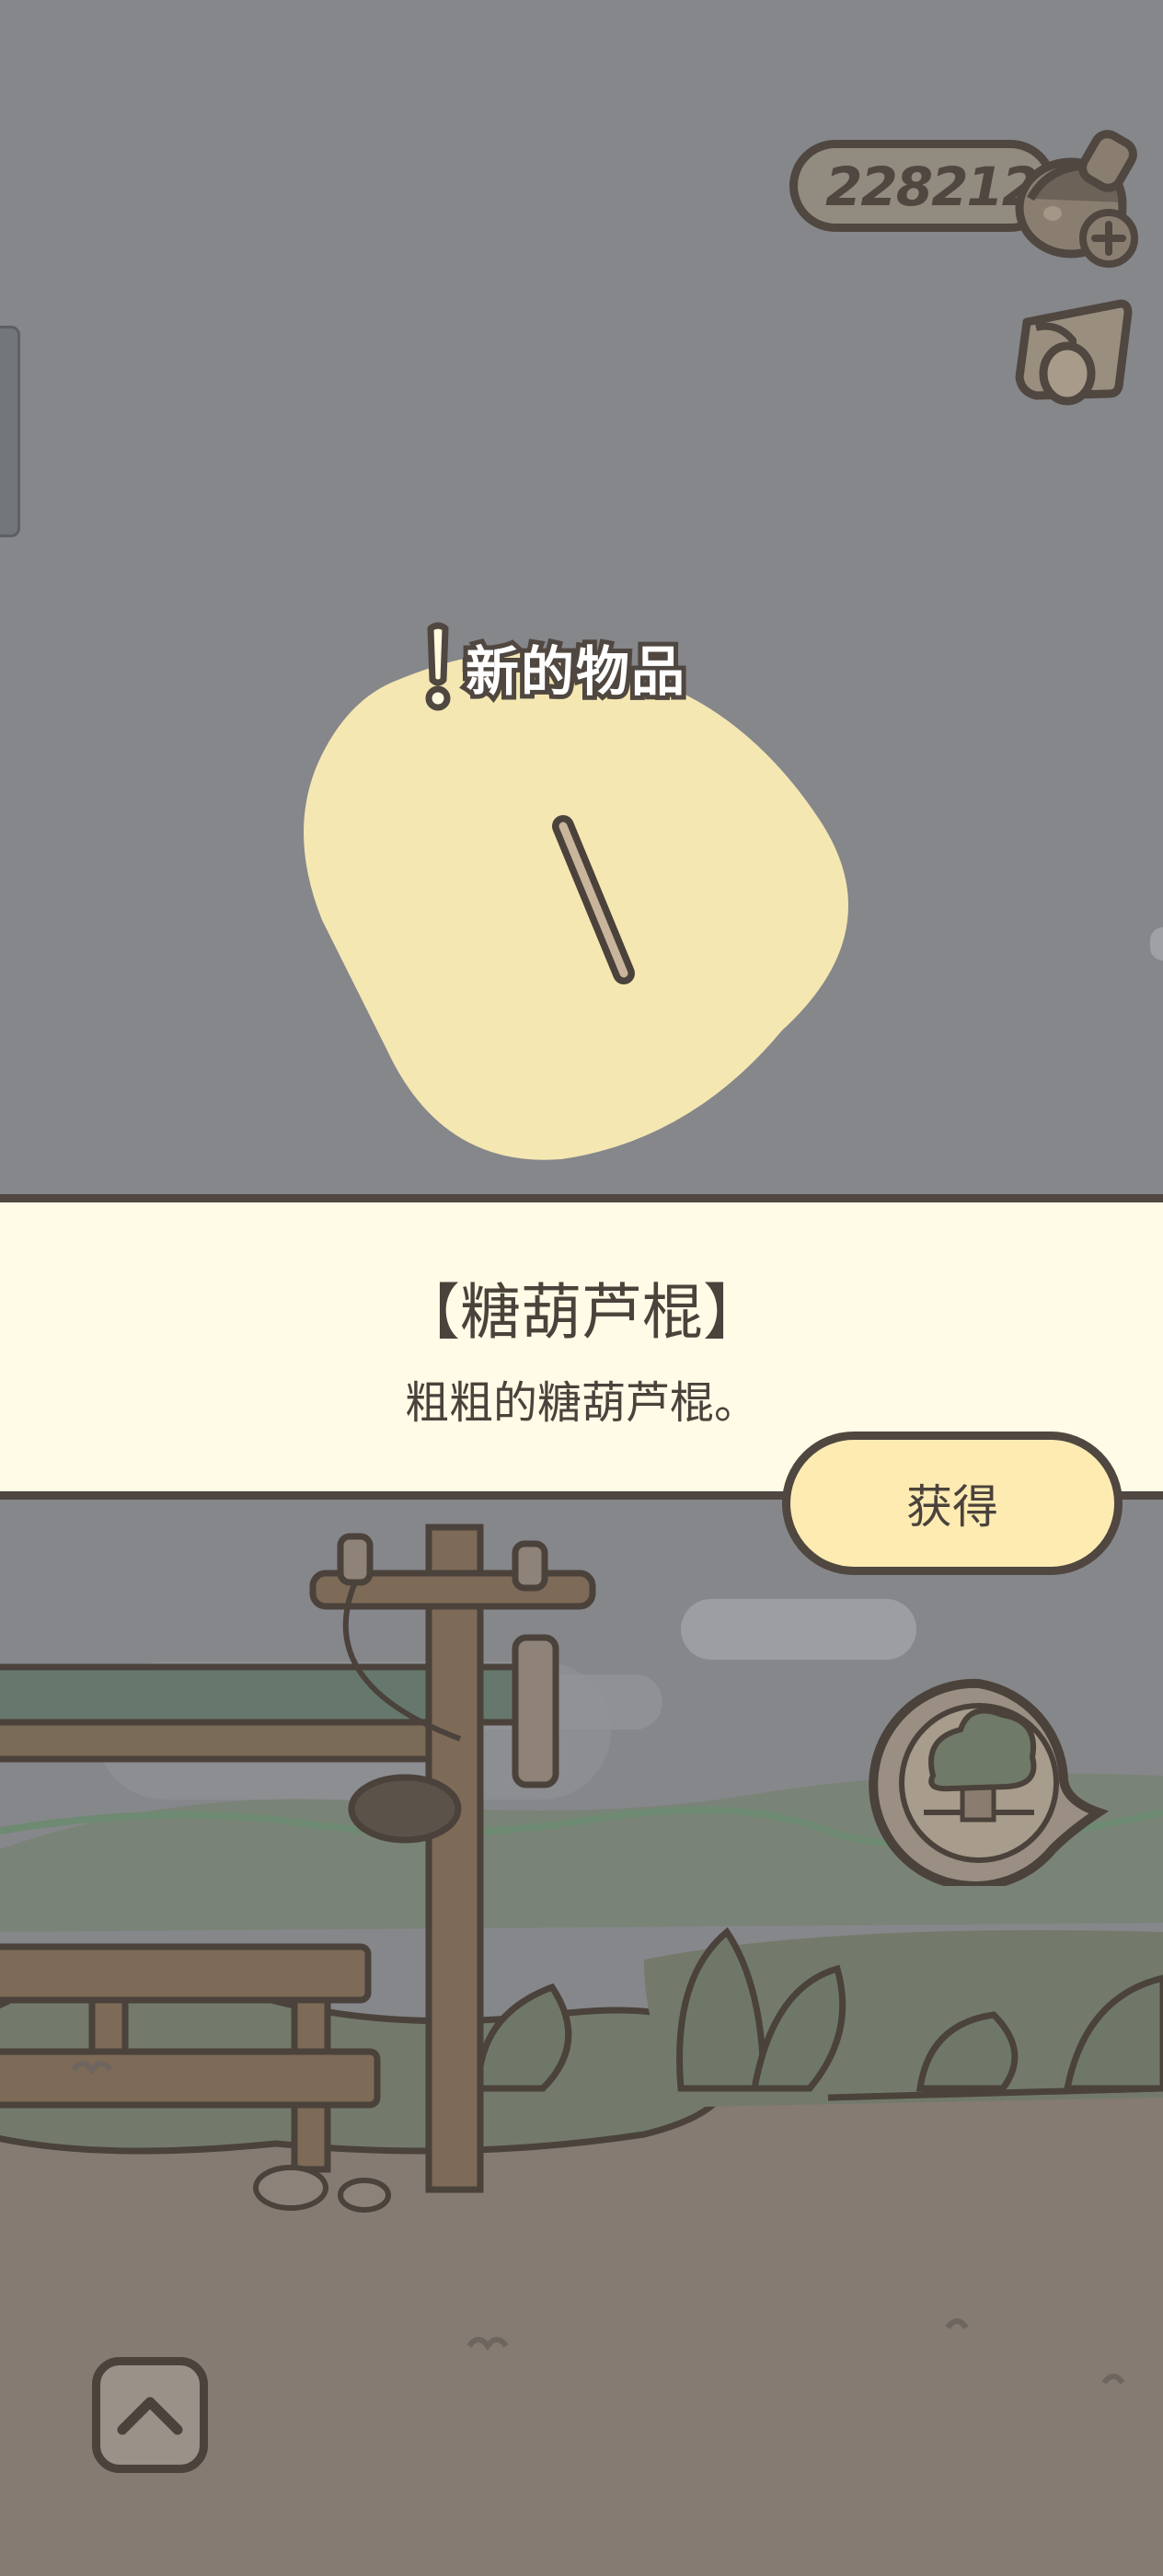 The height and width of the screenshot is (2576, 1163). Describe the element at coordinates (932, 186) in the screenshot. I see `currency-value: 228212` at that location.